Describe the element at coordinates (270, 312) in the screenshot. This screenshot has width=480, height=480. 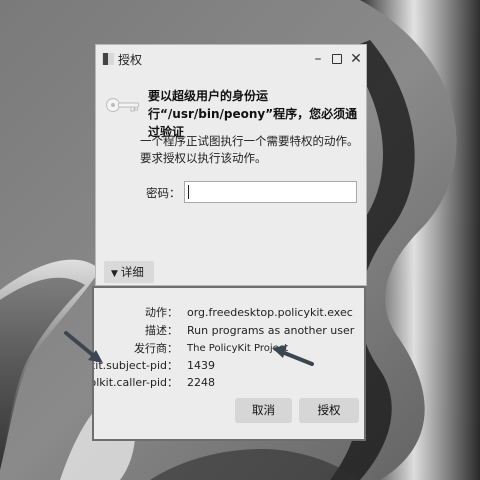
I see `detail-value: org.freedesktop.policykit.exec` at that location.